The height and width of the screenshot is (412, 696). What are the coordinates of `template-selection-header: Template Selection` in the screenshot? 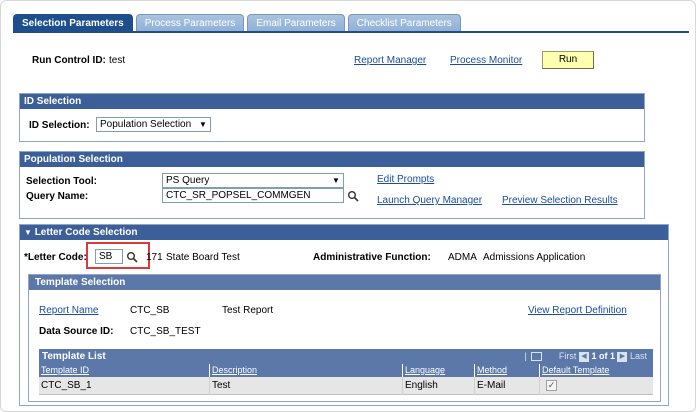 It's located at (344, 282).